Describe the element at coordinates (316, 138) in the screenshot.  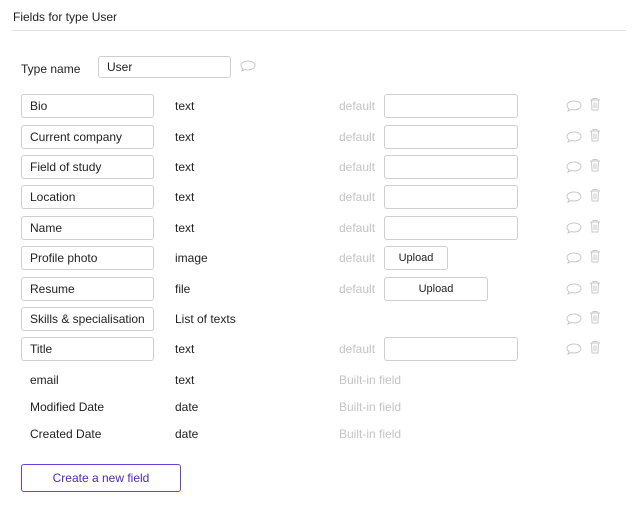
I see `field-row-current-company: Current company text default` at that location.